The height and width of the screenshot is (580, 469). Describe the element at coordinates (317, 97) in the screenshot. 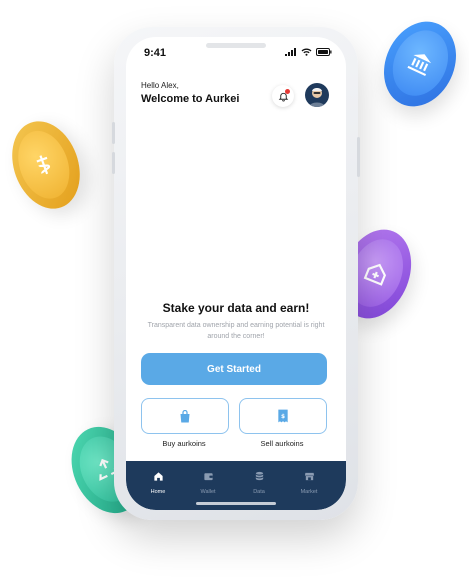

I see `avatar-person-icon` at that location.